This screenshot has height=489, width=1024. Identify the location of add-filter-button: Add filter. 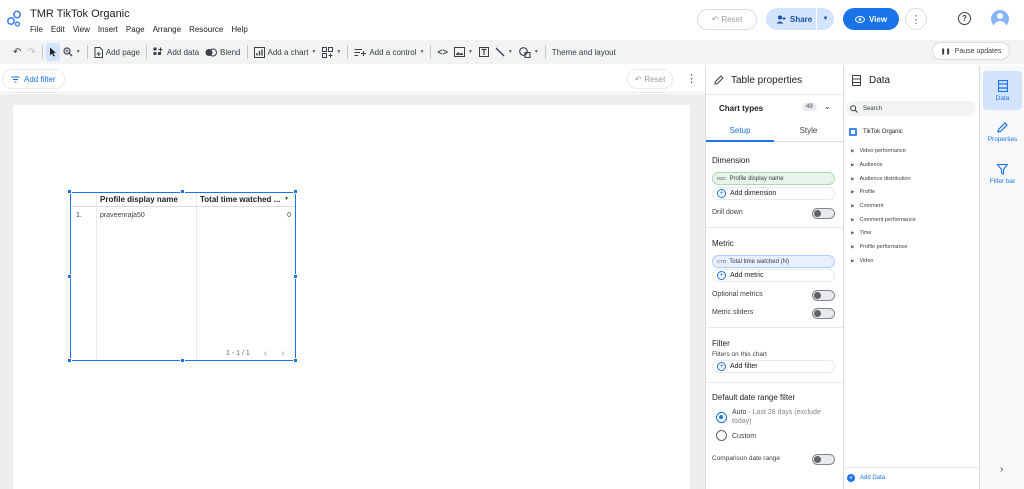
(33, 79).